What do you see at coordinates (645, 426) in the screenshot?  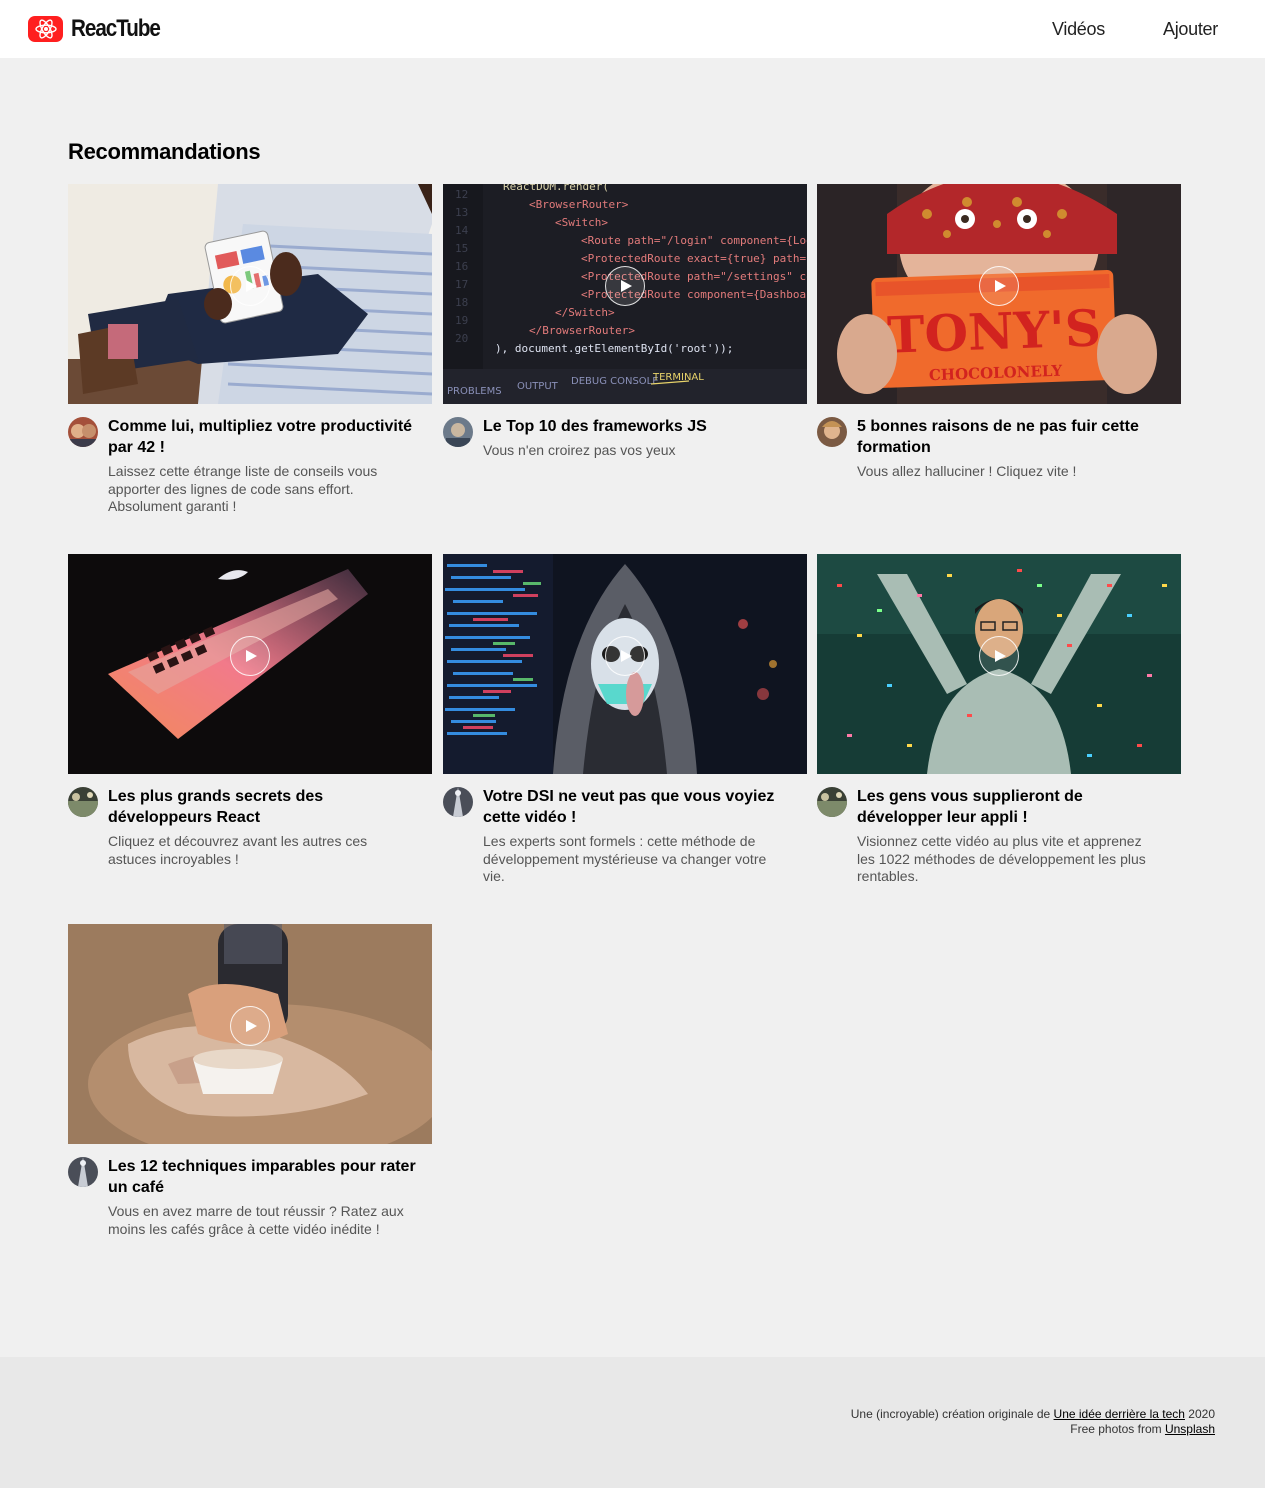 I see `video-title: Le Top 10 des frameworks JS` at bounding box center [645, 426].